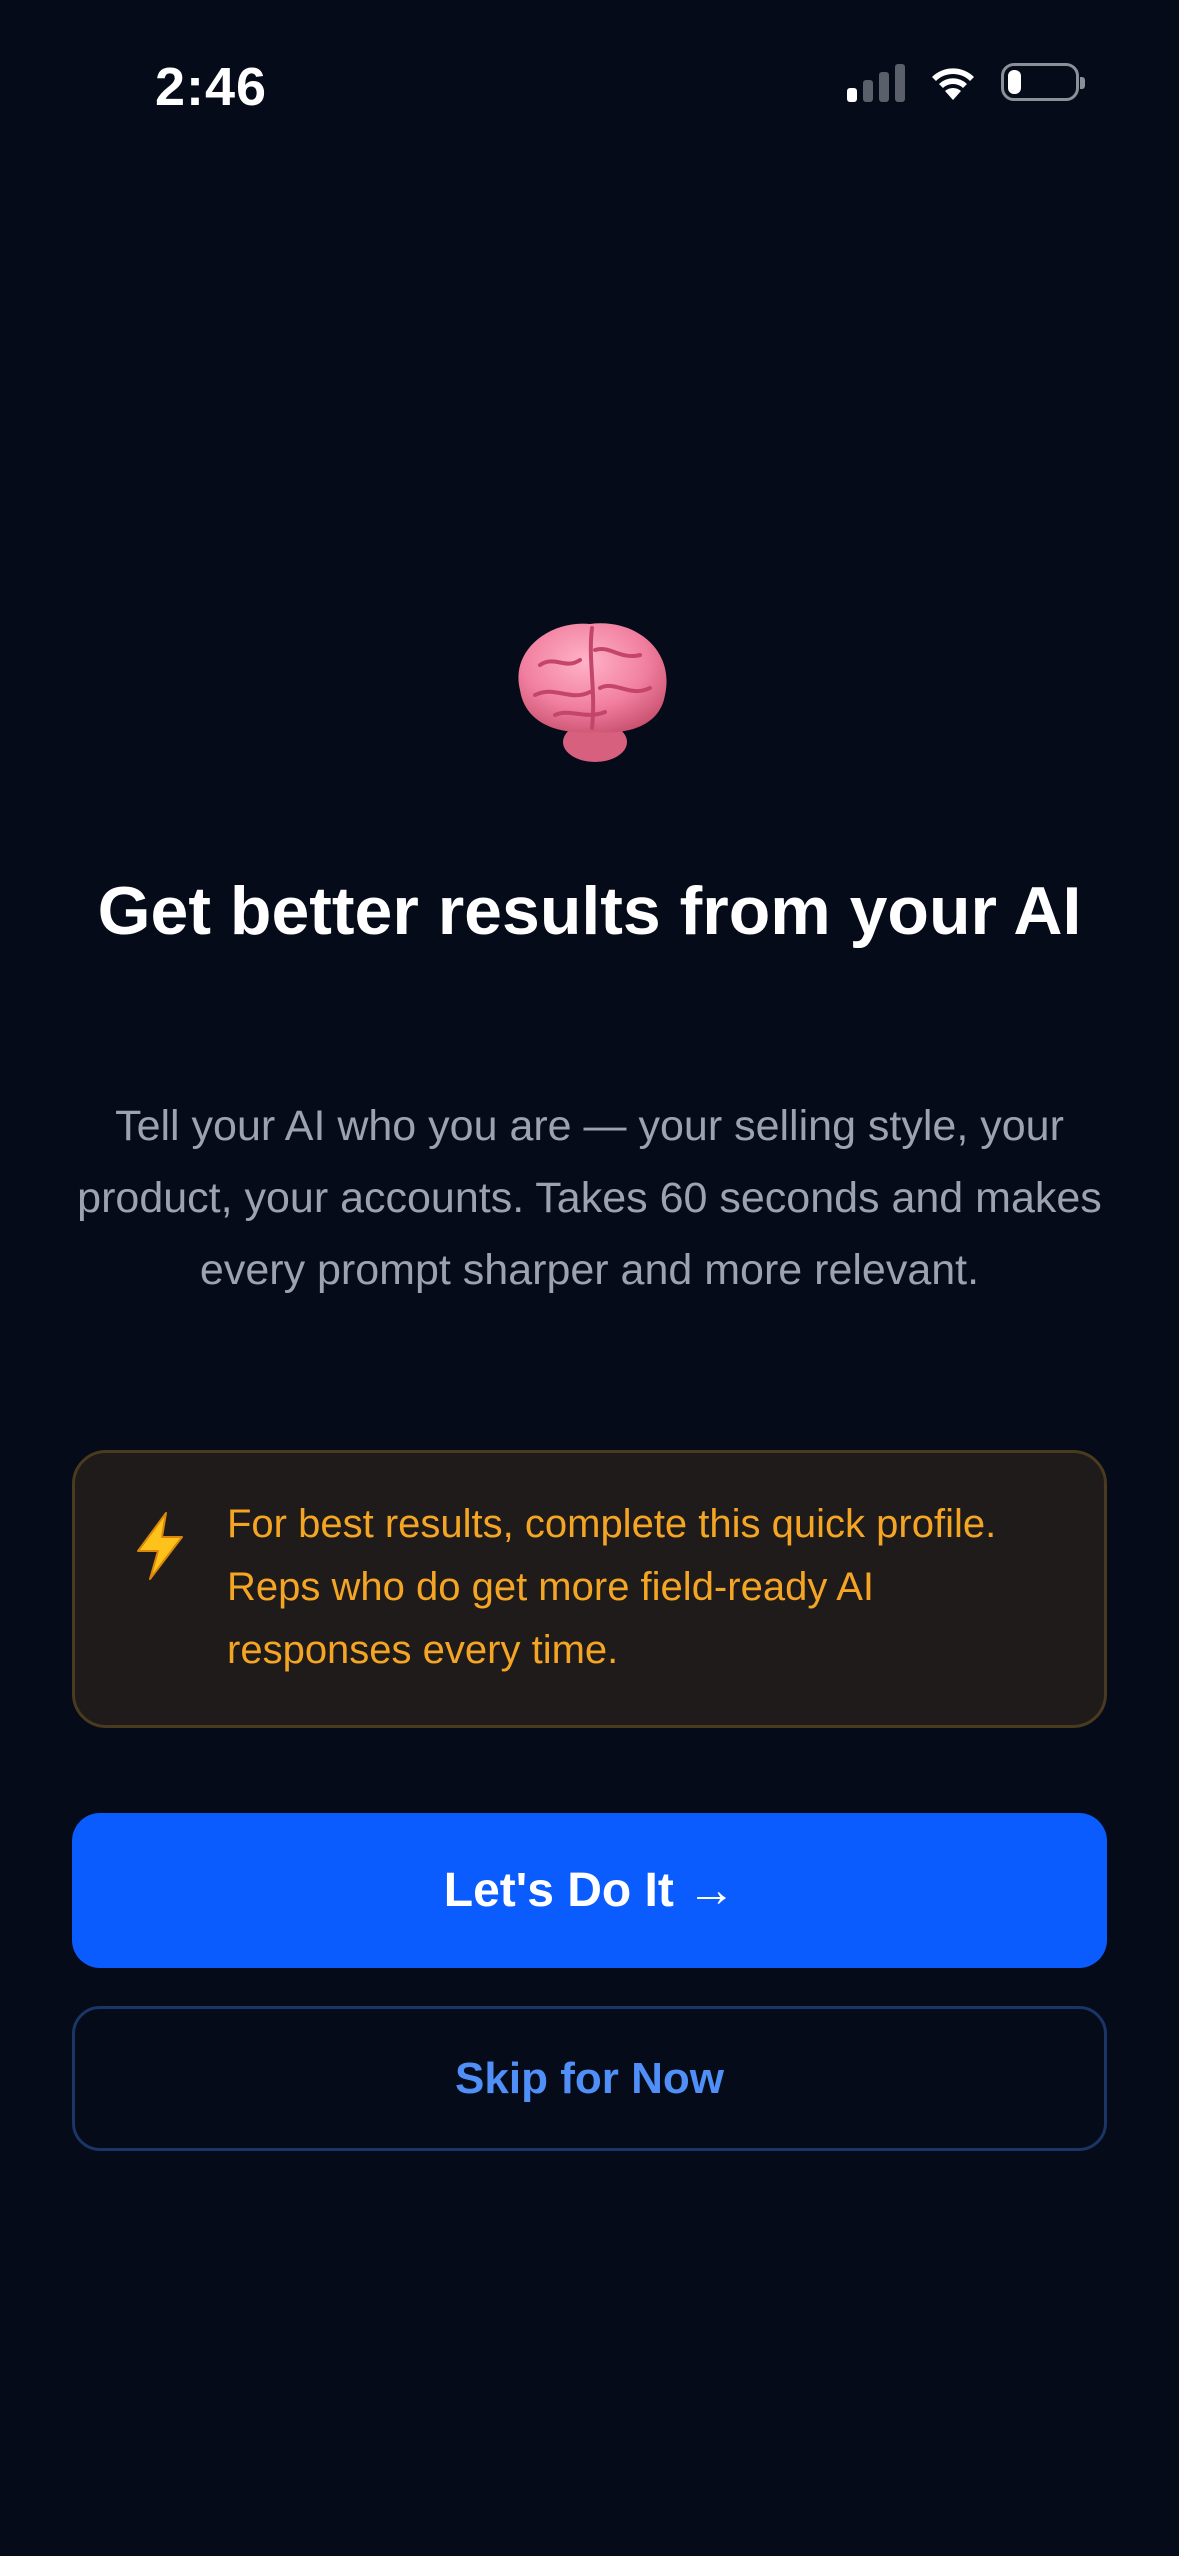  Describe the element at coordinates (589, 695) in the screenshot. I see `brain-icon` at that location.